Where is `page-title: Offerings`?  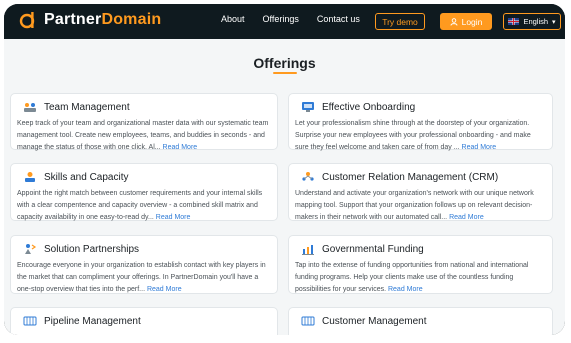 page-title: Offerings is located at coordinates (284, 63).